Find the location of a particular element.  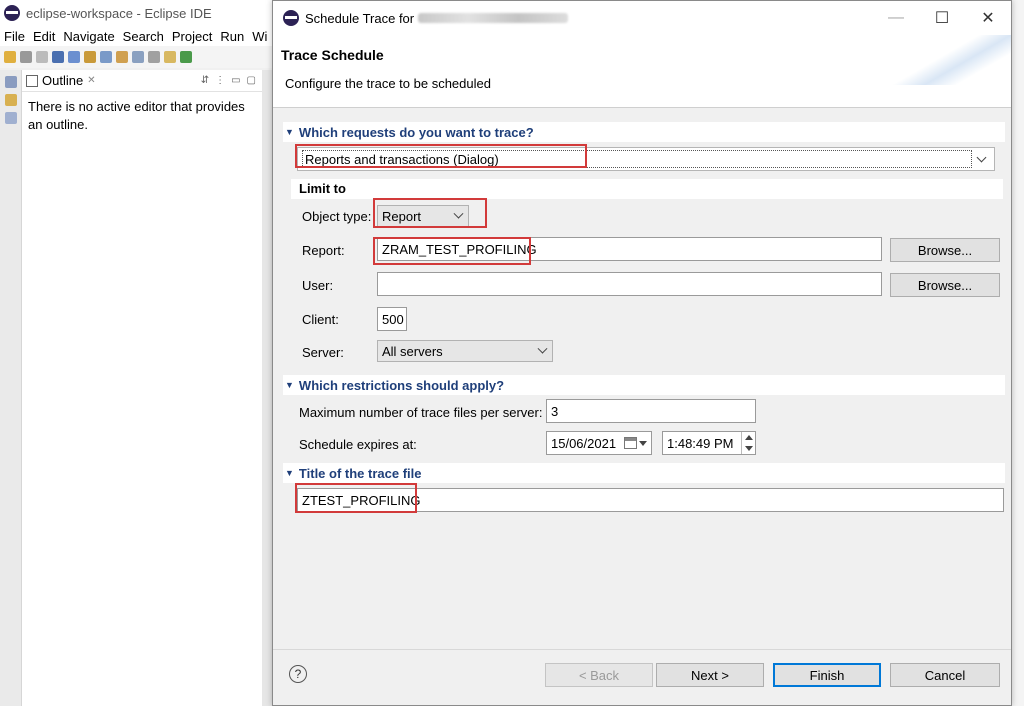

finish-button: Finish is located at coordinates (827, 675).